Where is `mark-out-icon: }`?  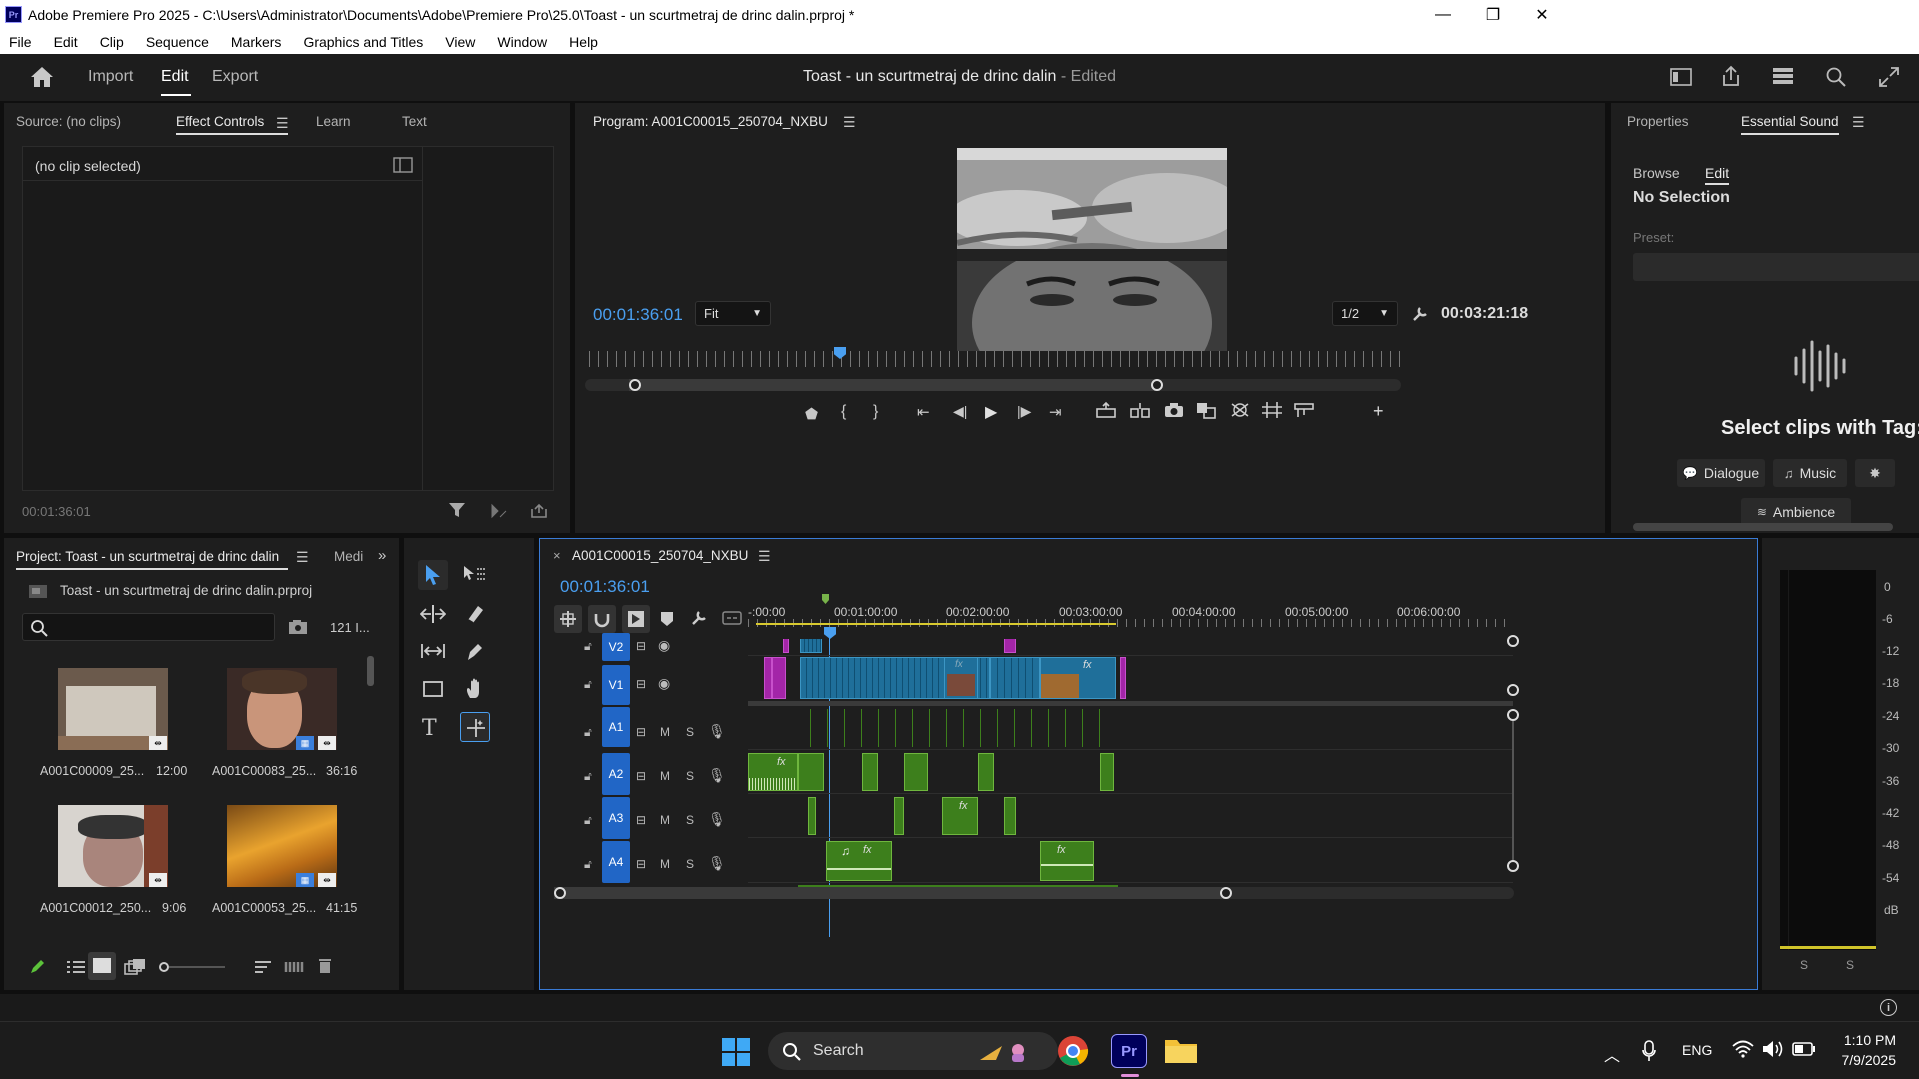
mark-out-icon: } is located at coordinates (875, 412).